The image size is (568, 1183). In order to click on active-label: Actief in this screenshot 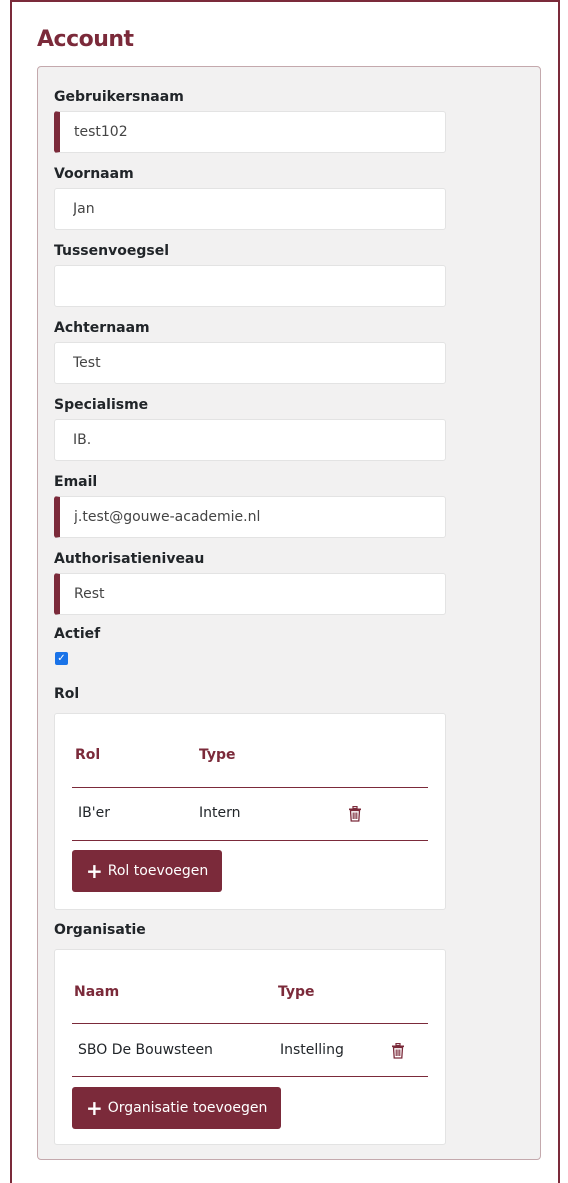, I will do `click(77, 634)`.